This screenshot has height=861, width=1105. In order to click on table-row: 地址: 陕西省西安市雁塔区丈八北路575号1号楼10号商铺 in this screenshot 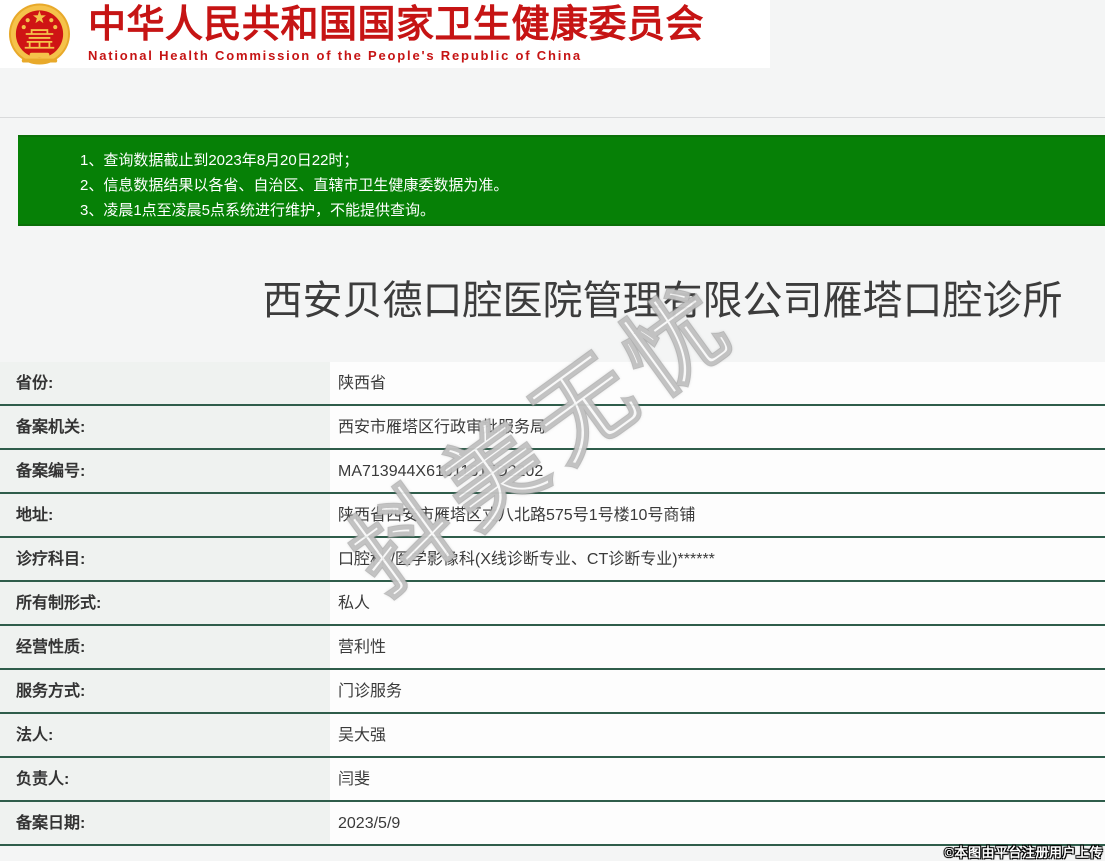, I will do `click(552, 516)`.